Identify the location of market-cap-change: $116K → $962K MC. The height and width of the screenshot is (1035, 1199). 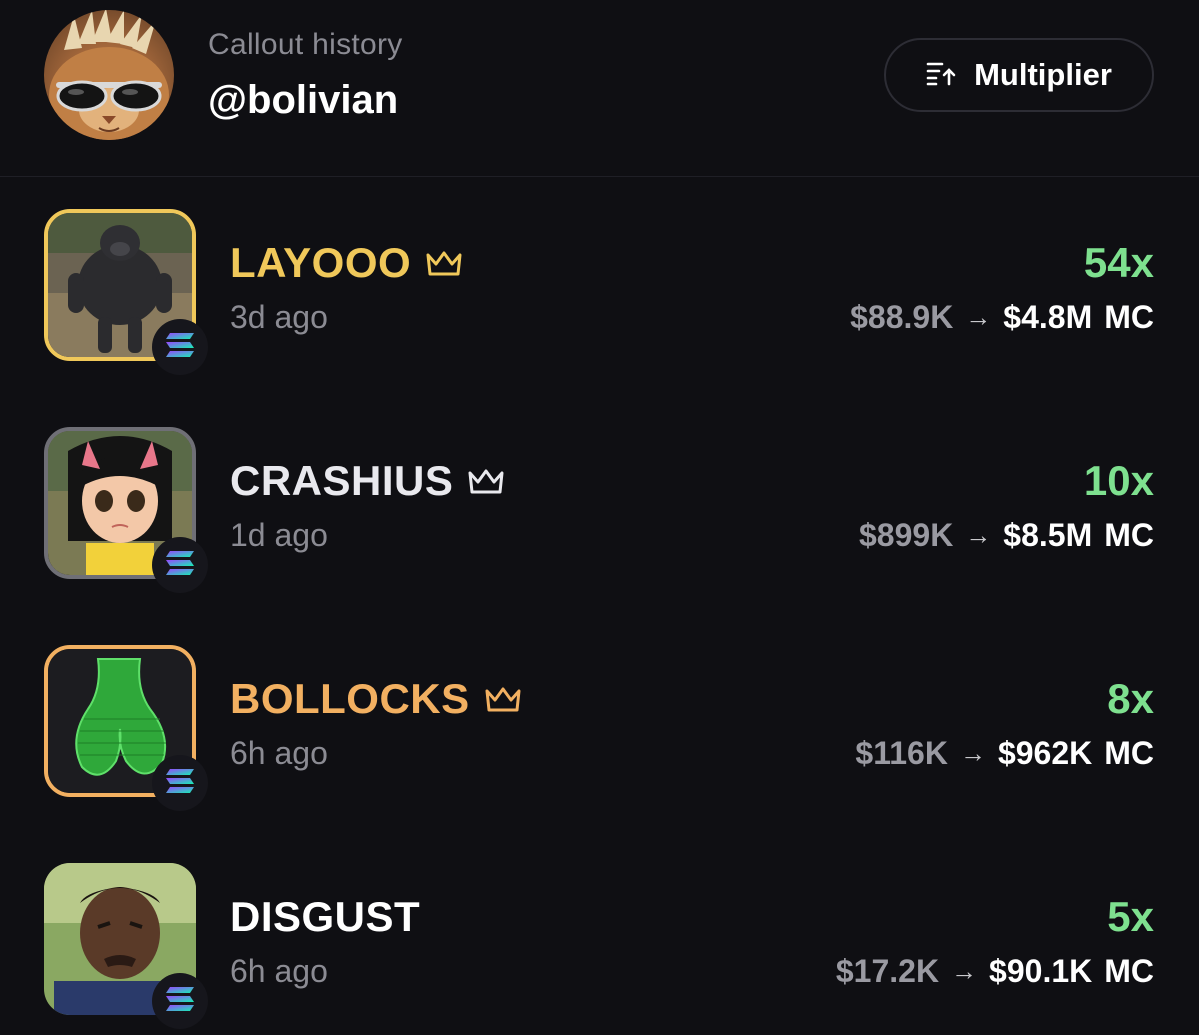
(1004, 753).